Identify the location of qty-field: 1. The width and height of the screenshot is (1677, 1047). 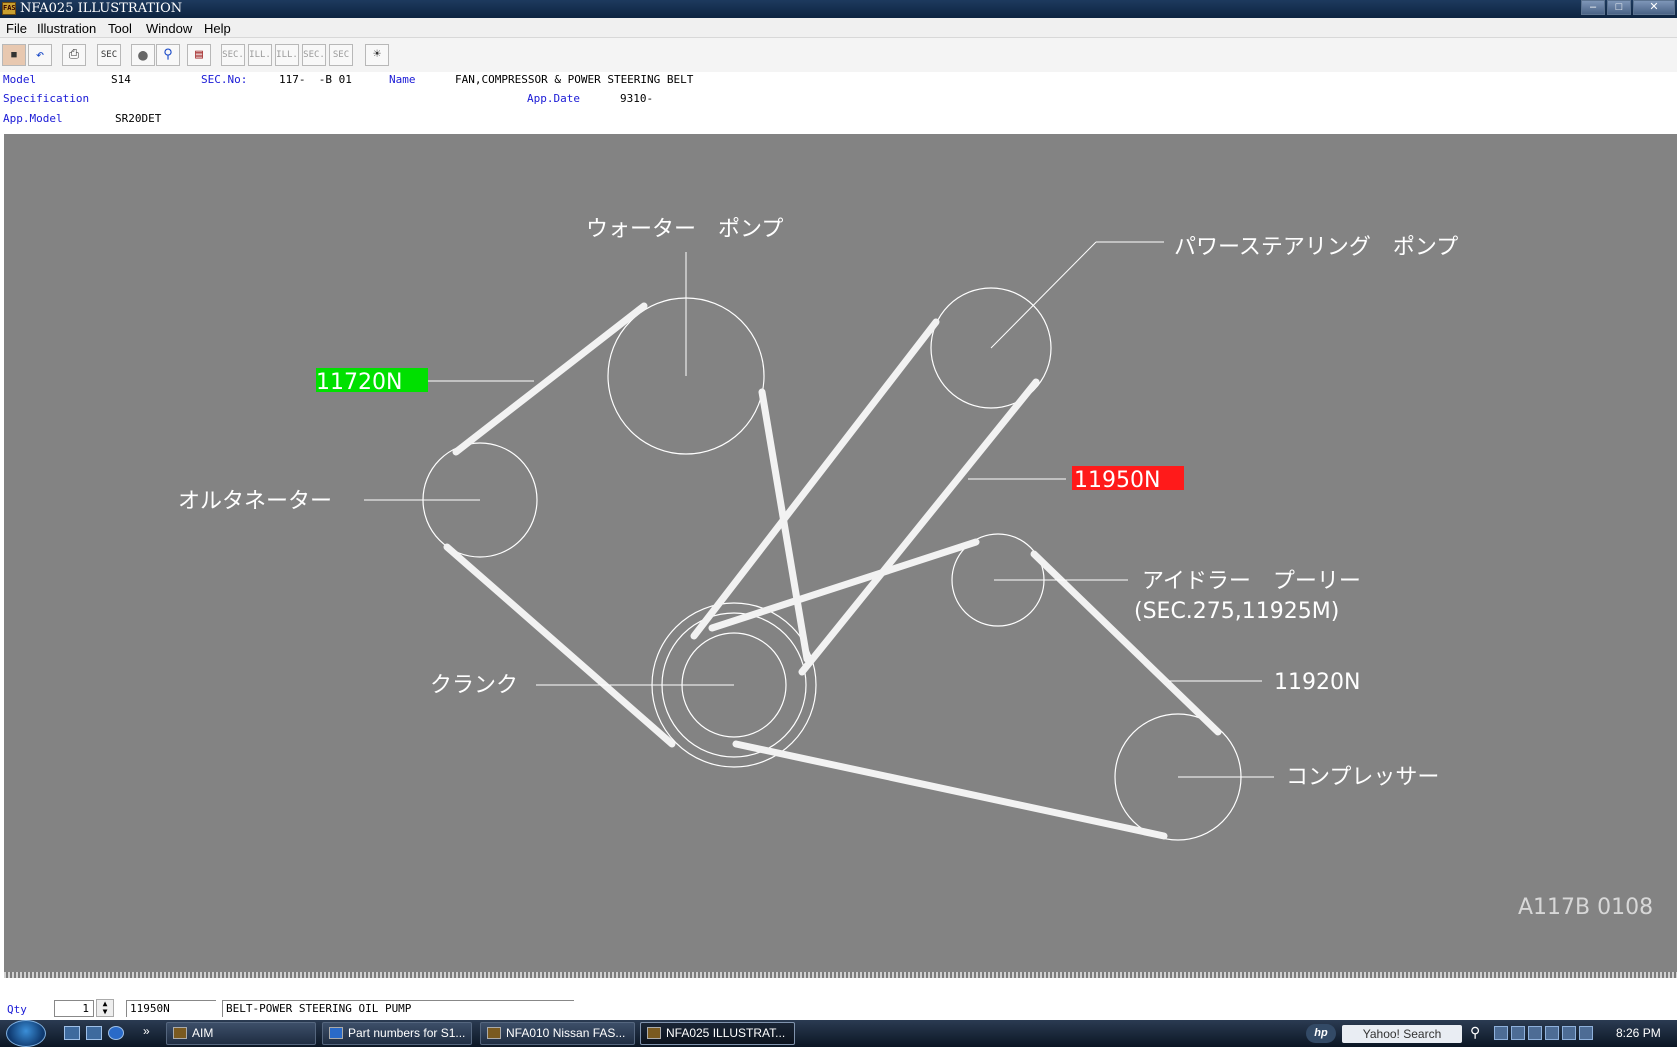
(74, 1008).